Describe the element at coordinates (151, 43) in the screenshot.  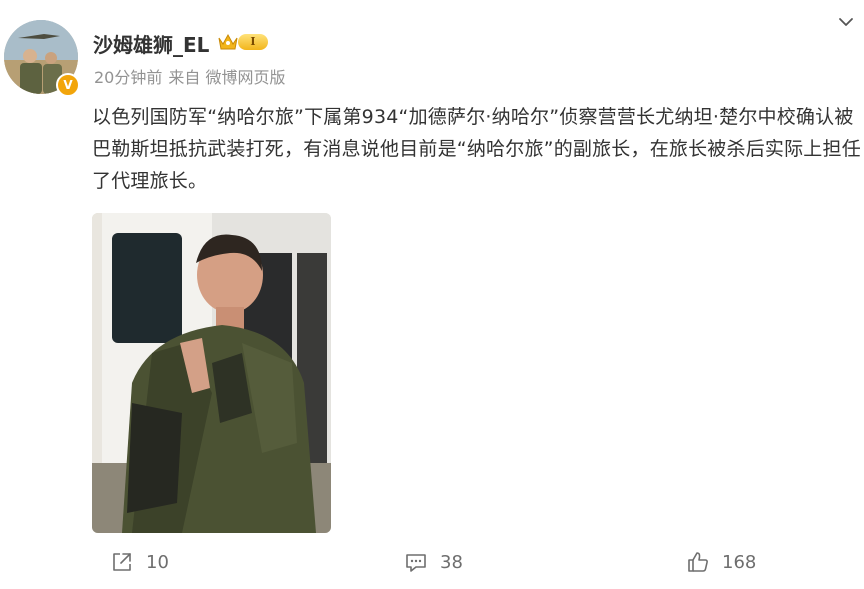
I see `username: 沙姆雄狮_EL` at that location.